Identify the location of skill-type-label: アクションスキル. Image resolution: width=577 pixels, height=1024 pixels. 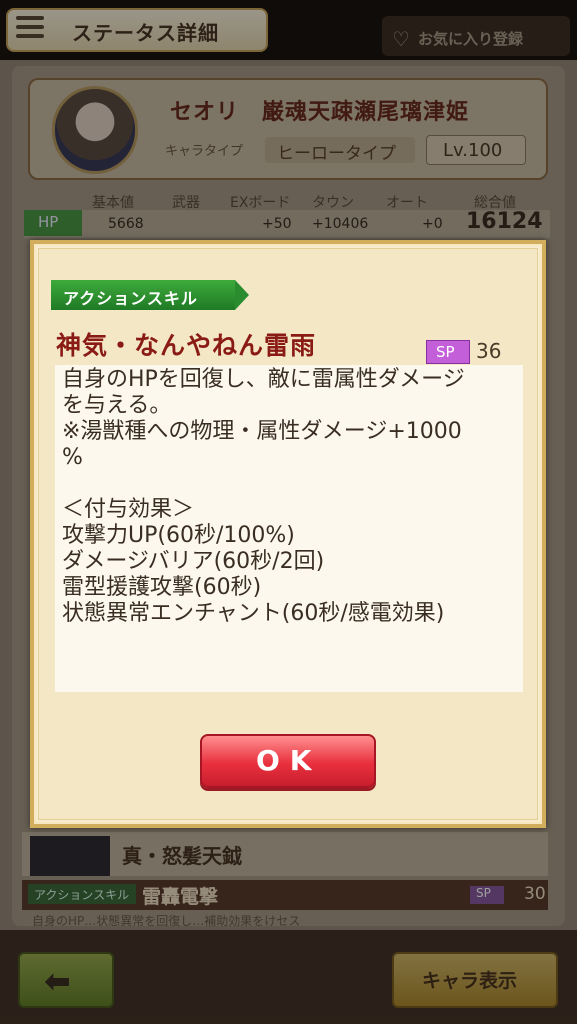
(130, 298).